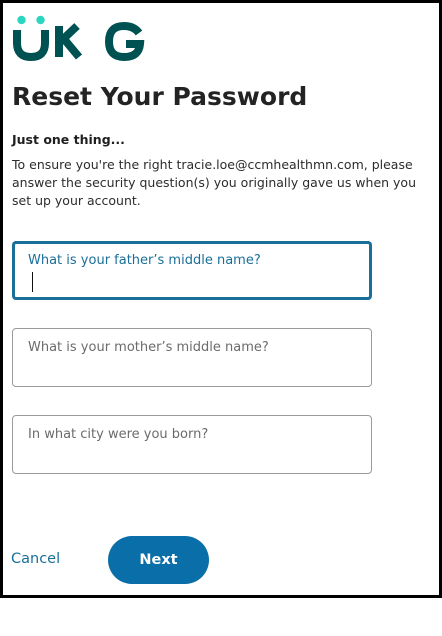 This screenshot has height=636, width=442. What do you see at coordinates (124, 41) in the screenshot?
I see `logo-letter-g` at bounding box center [124, 41].